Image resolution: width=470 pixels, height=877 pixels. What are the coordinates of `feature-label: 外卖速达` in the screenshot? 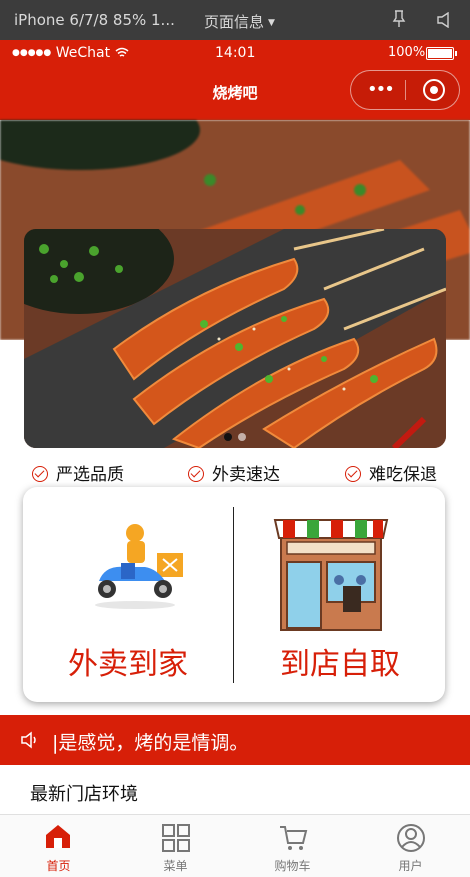 It's located at (246, 475).